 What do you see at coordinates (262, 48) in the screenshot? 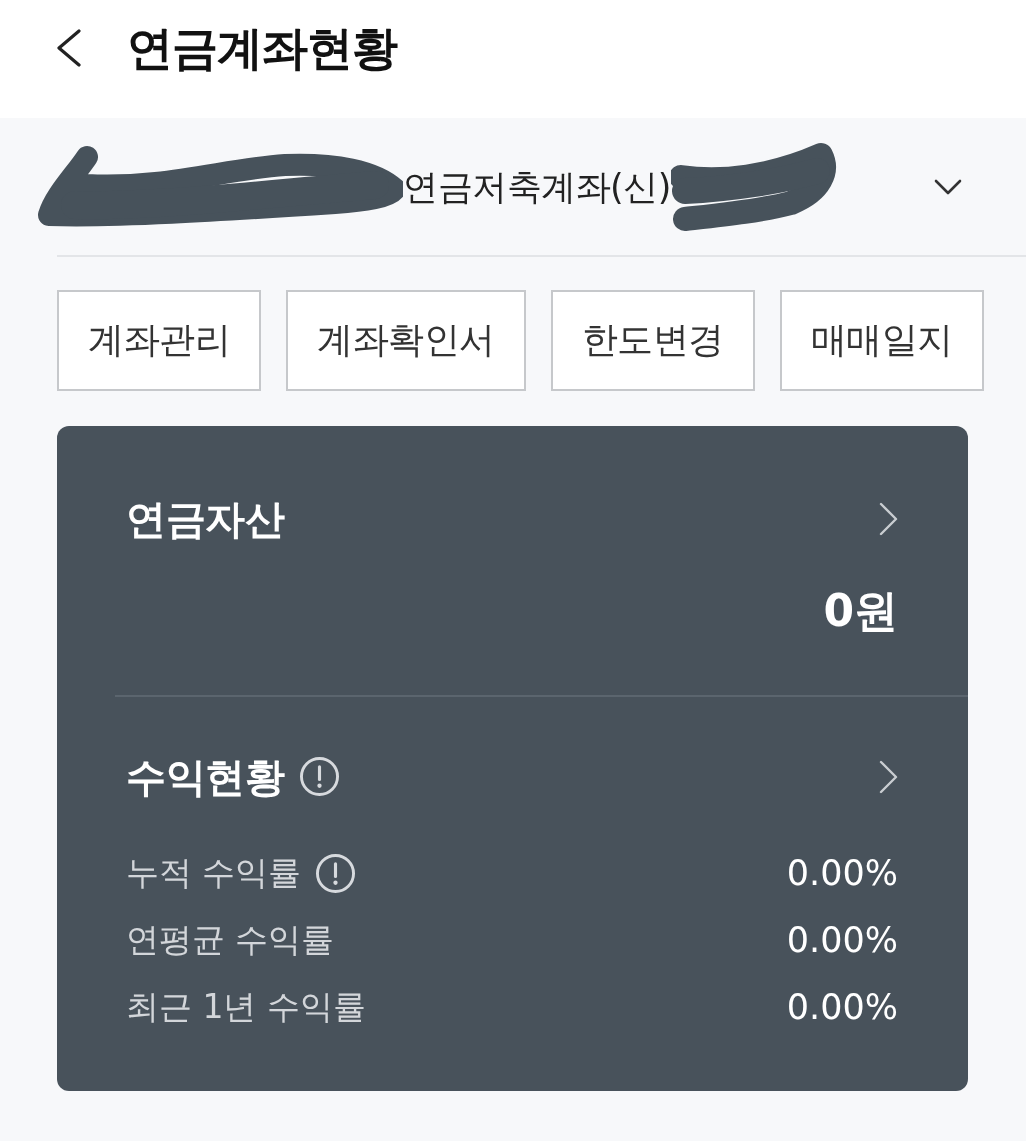
I see `page-title: 연금계좌현황` at bounding box center [262, 48].